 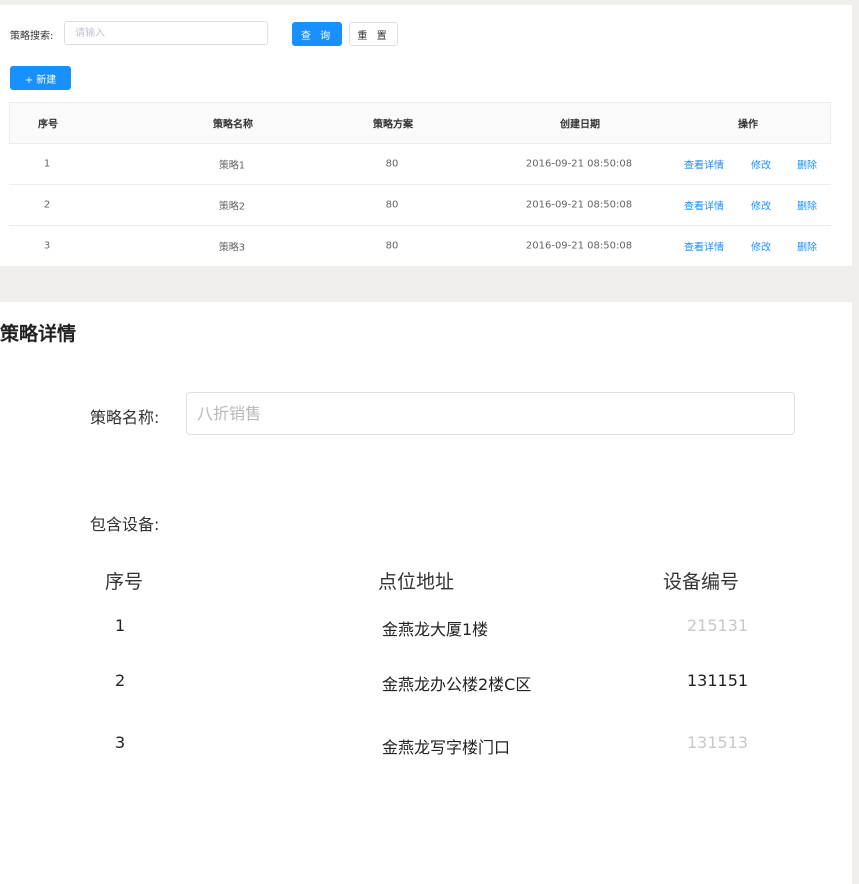 I want to click on search-label: 策略搜索:, so click(x=32, y=36).